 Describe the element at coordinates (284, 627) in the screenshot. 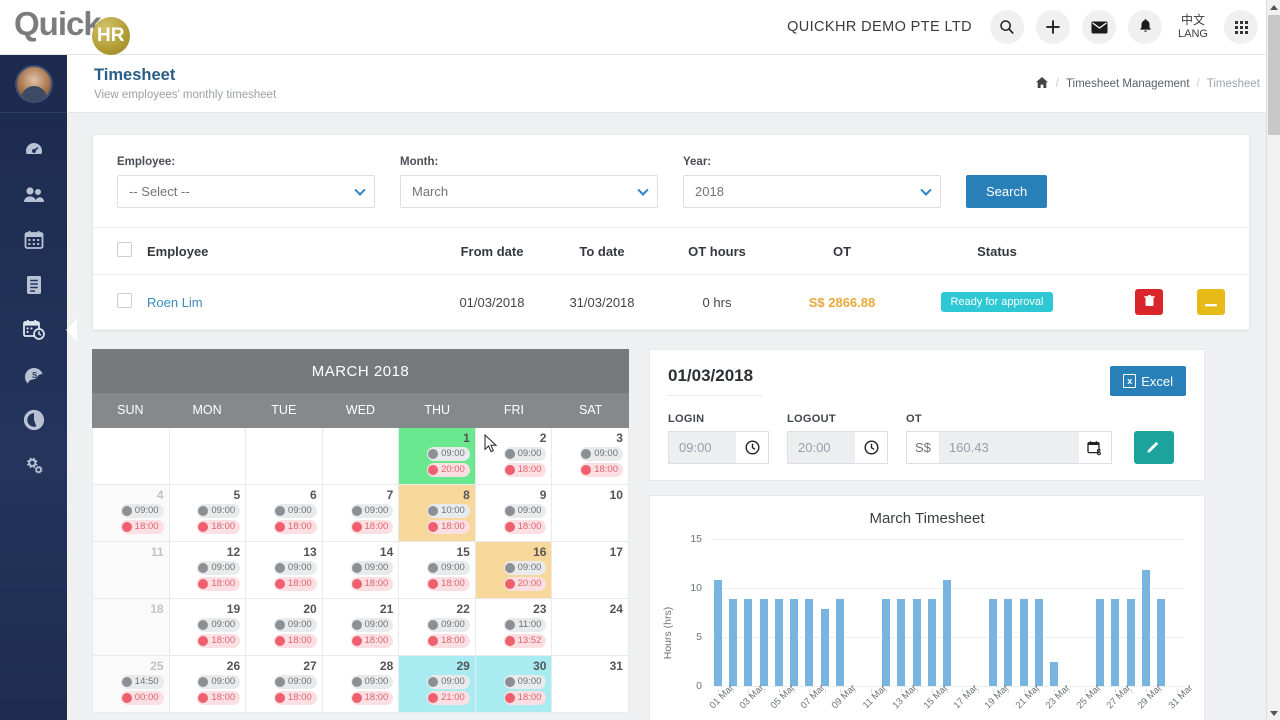

I see `calendar-day-20: 20 09:00 18:00` at that location.